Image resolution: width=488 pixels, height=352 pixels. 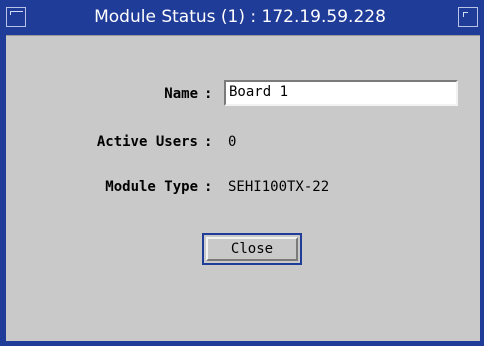 I want to click on title-bar: Module Status (1) : 172.19.59.228, so click(x=242, y=17).